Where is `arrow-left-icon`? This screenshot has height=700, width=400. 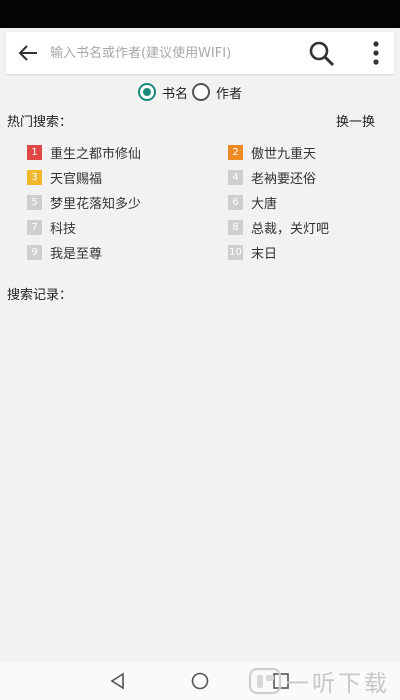 arrow-left-icon is located at coordinates (27, 53).